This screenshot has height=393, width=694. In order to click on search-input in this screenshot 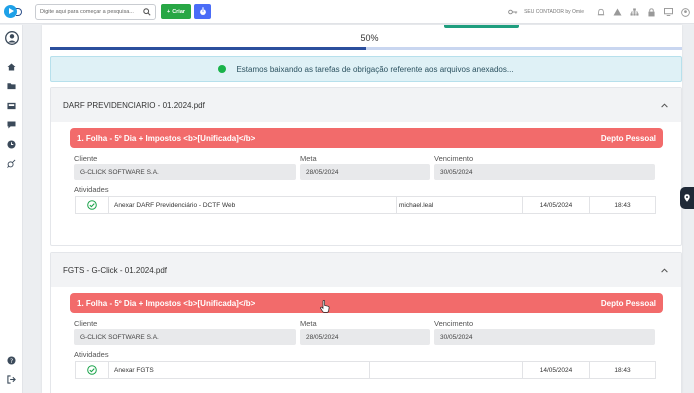, I will do `click(88, 12)`.